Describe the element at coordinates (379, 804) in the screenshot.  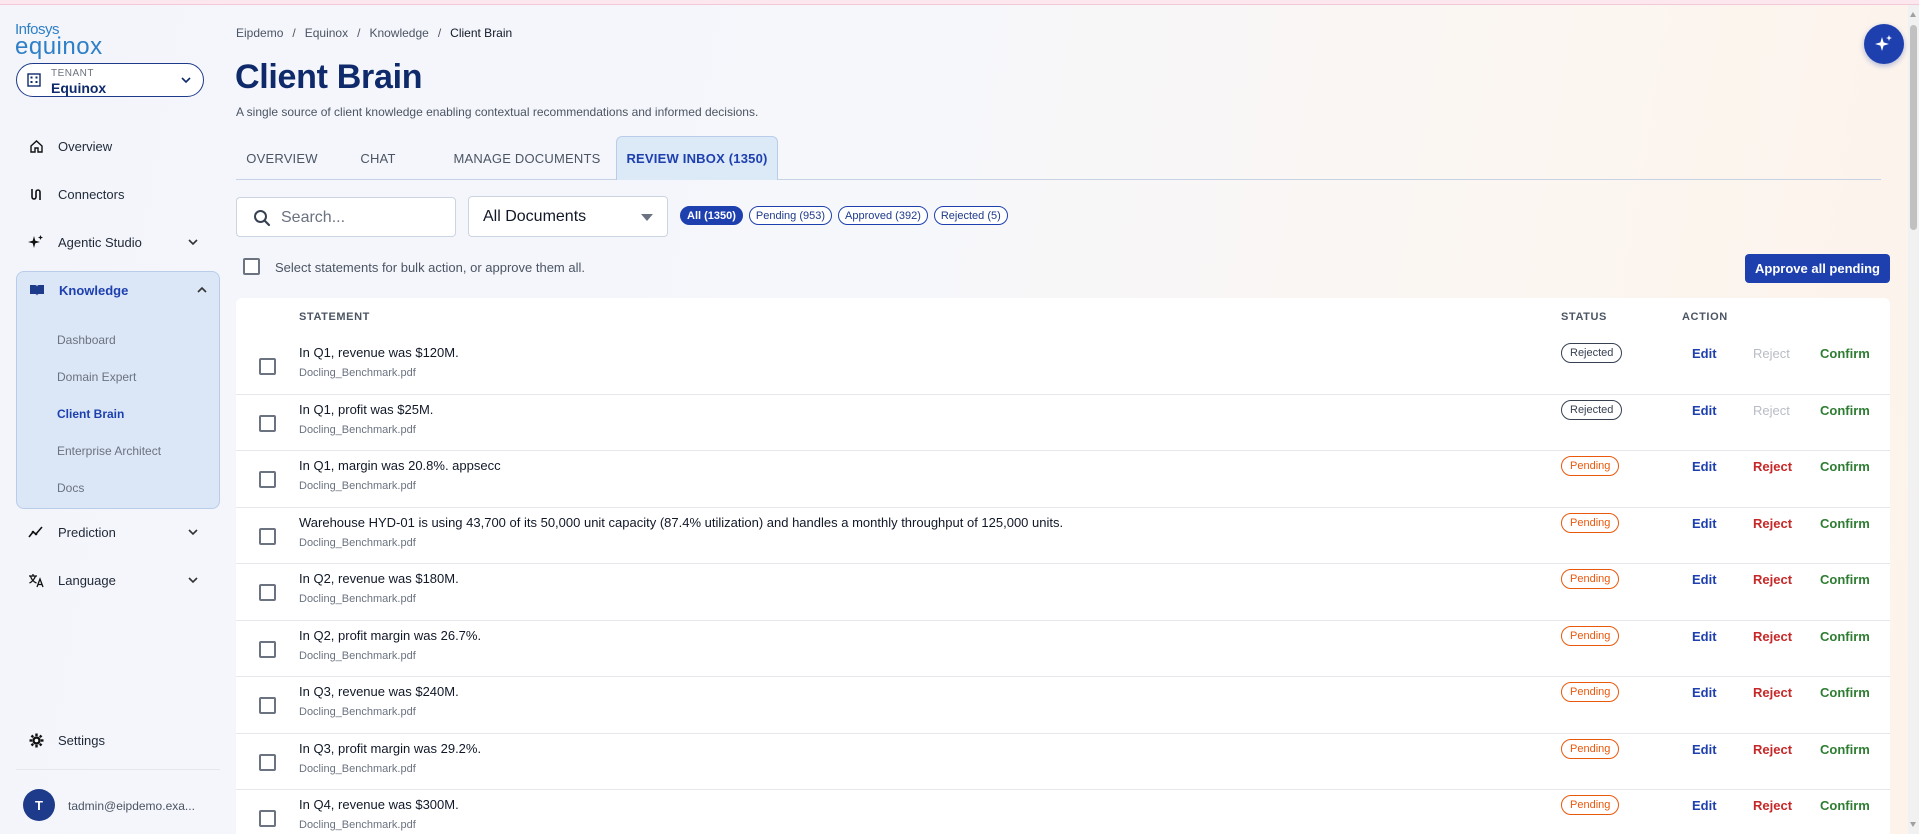
I see `row-statement: In Q4, revenue was $300M.` at that location.